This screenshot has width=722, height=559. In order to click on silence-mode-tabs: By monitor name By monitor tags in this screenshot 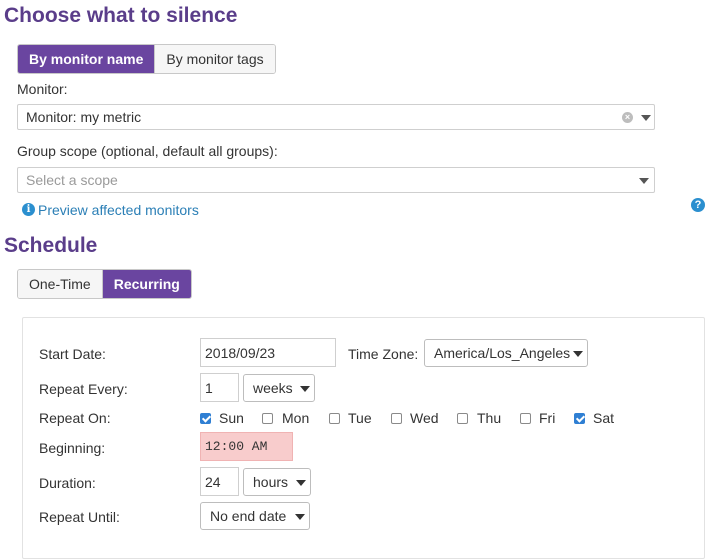, I will do `click(146, 59)`.